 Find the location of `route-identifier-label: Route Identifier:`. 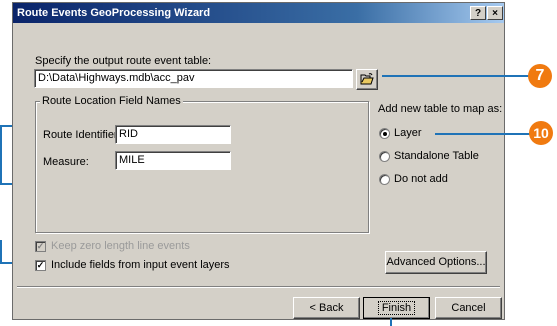

route-identifier-label: Route Identifier: is located at coordinates (82, 135).